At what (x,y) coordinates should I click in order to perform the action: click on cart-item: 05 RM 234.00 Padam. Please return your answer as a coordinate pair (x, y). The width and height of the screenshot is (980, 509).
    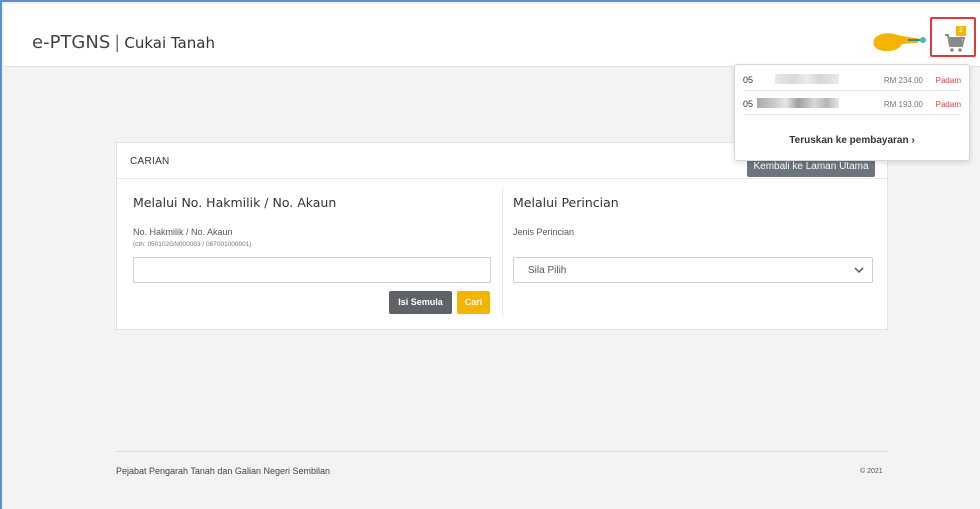
    Looking at the image, I should click on (852, 80).